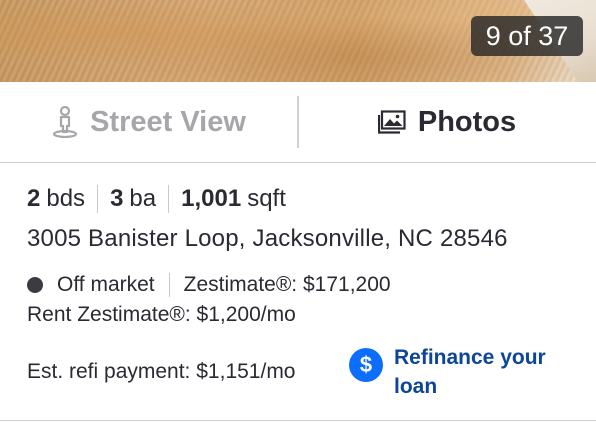  What do you see at coordinates (66, 198) in the screenshot?
I see `beds-unit: bds` at bounding box center [66, 198].